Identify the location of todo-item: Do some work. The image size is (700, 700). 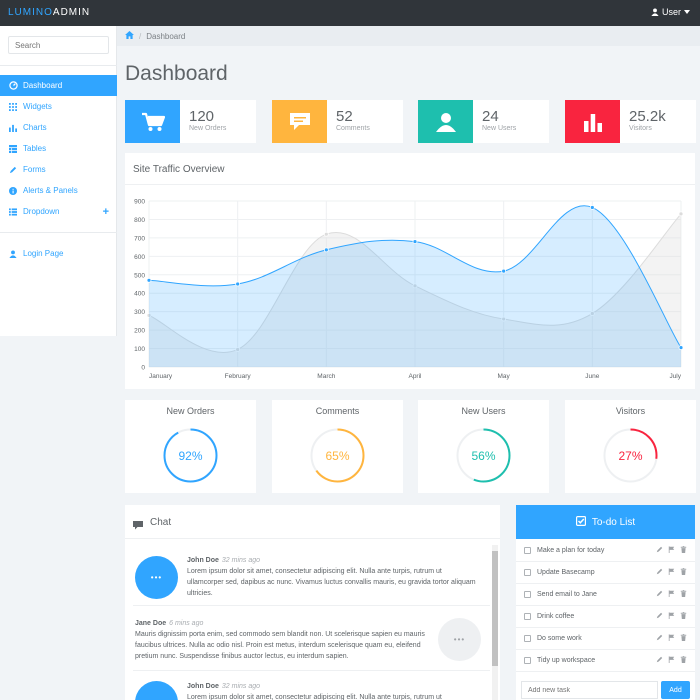
(605, 638).